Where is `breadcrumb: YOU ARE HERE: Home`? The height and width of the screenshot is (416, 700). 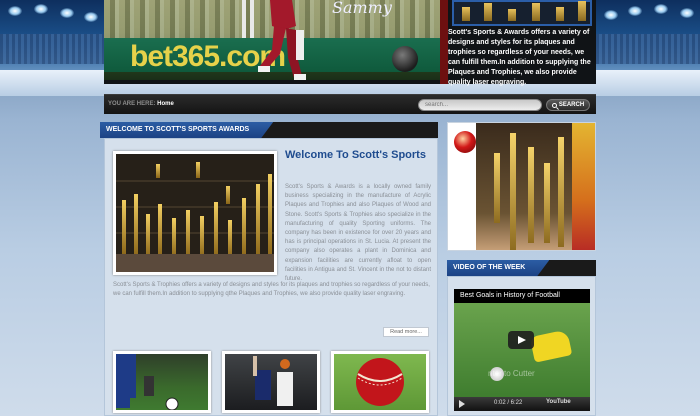
breadcrumb: YOU ARE HERE: Home is located at coordinates (141, 104).